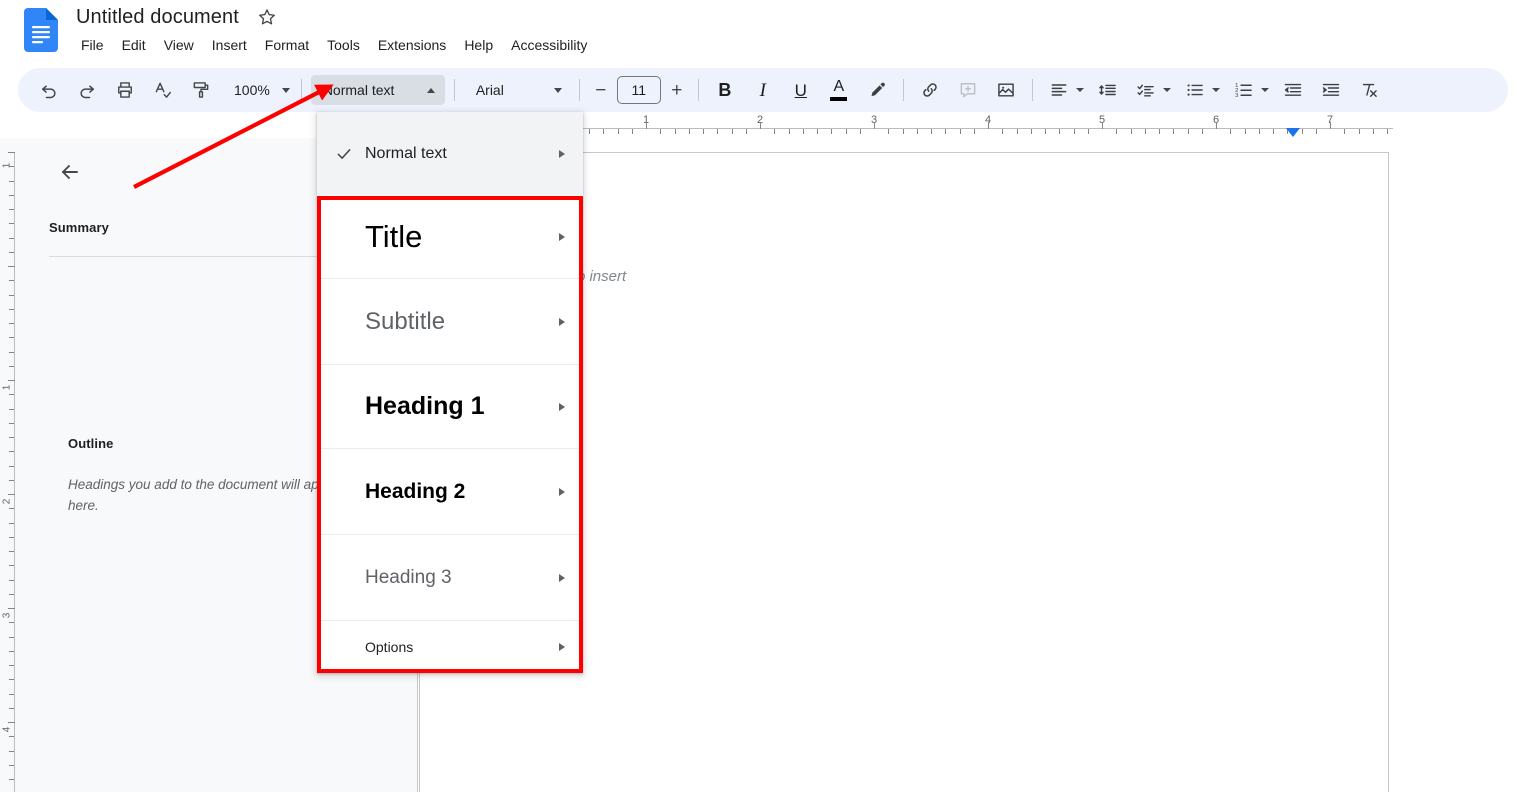  Describe the element at coordinates (450, 322) in the screenshot. I see `style-menu-item-subtitle: Subtitle` at that location.